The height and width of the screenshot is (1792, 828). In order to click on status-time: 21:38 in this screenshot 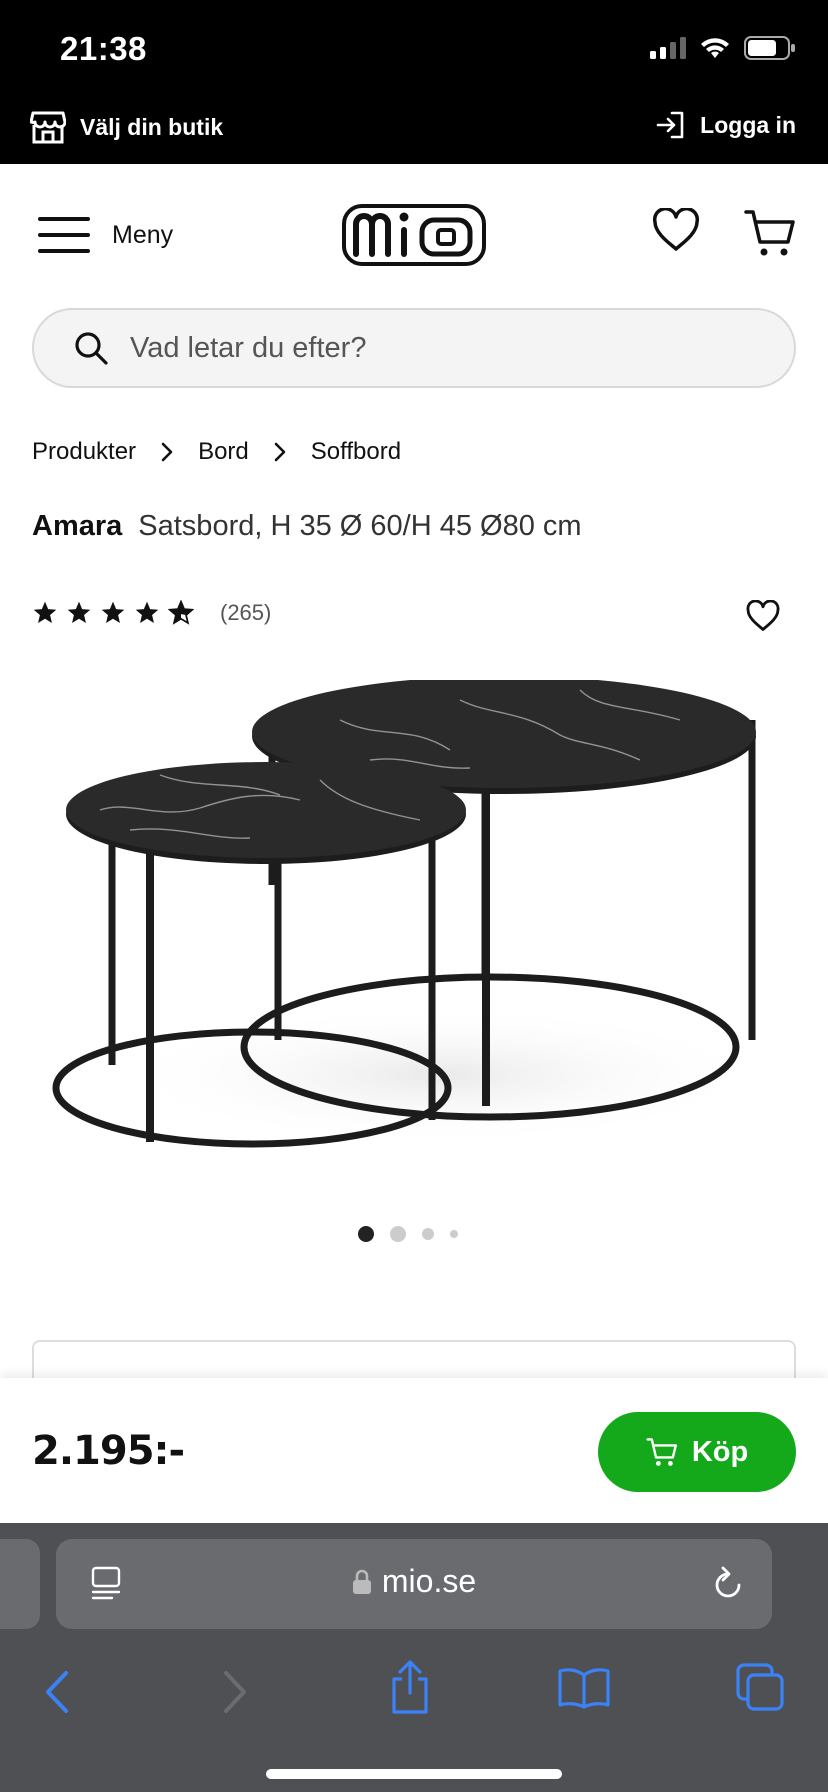, I will do `click(103, 48)`.